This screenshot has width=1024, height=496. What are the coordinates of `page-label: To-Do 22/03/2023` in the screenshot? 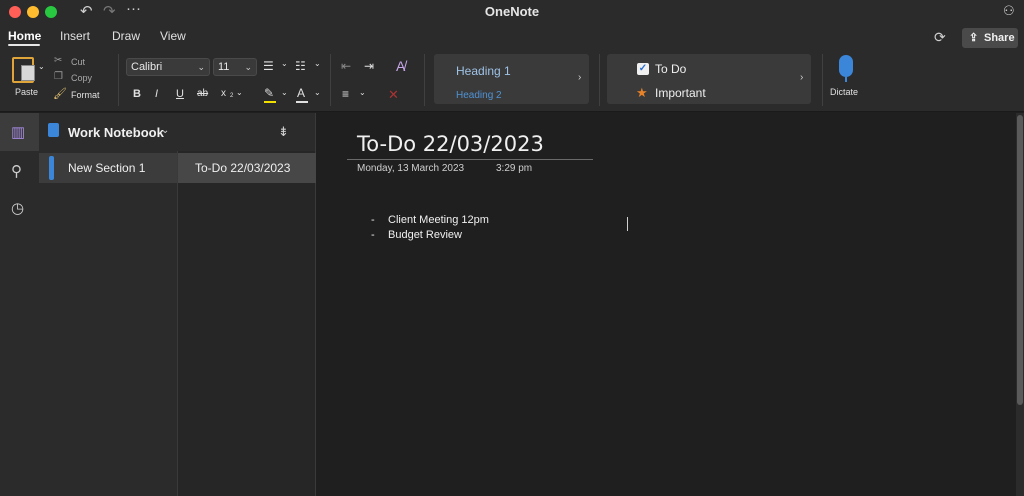 It's located at (243, 168).